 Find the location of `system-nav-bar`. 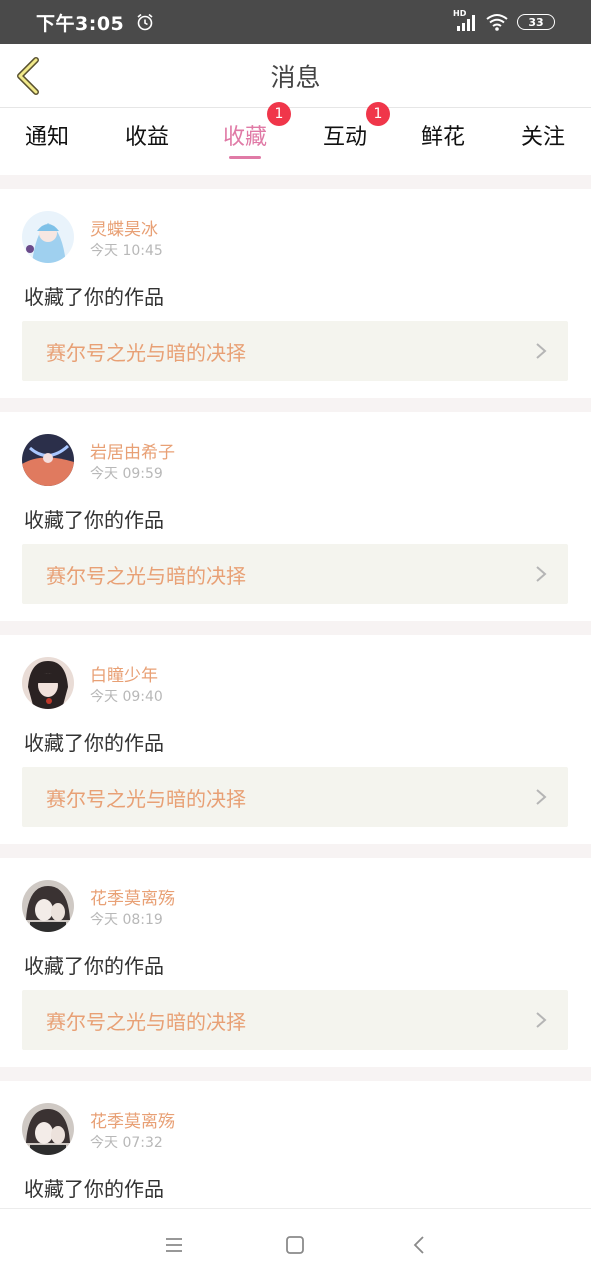

system-nav-bar is located at coordinates (295, 1244).